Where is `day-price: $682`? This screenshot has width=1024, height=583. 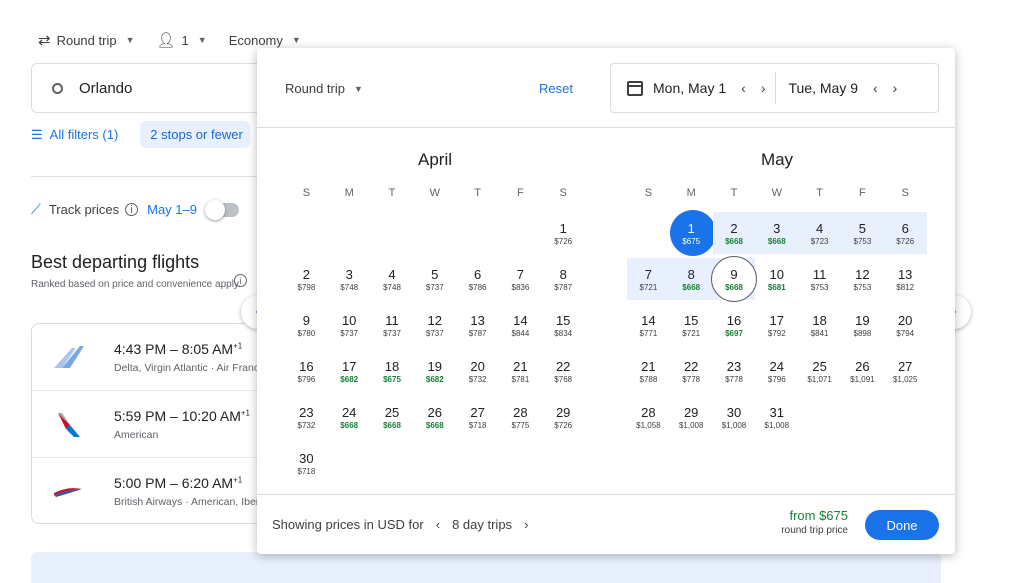 day-price: $682 is located at coordinates (434, 379).